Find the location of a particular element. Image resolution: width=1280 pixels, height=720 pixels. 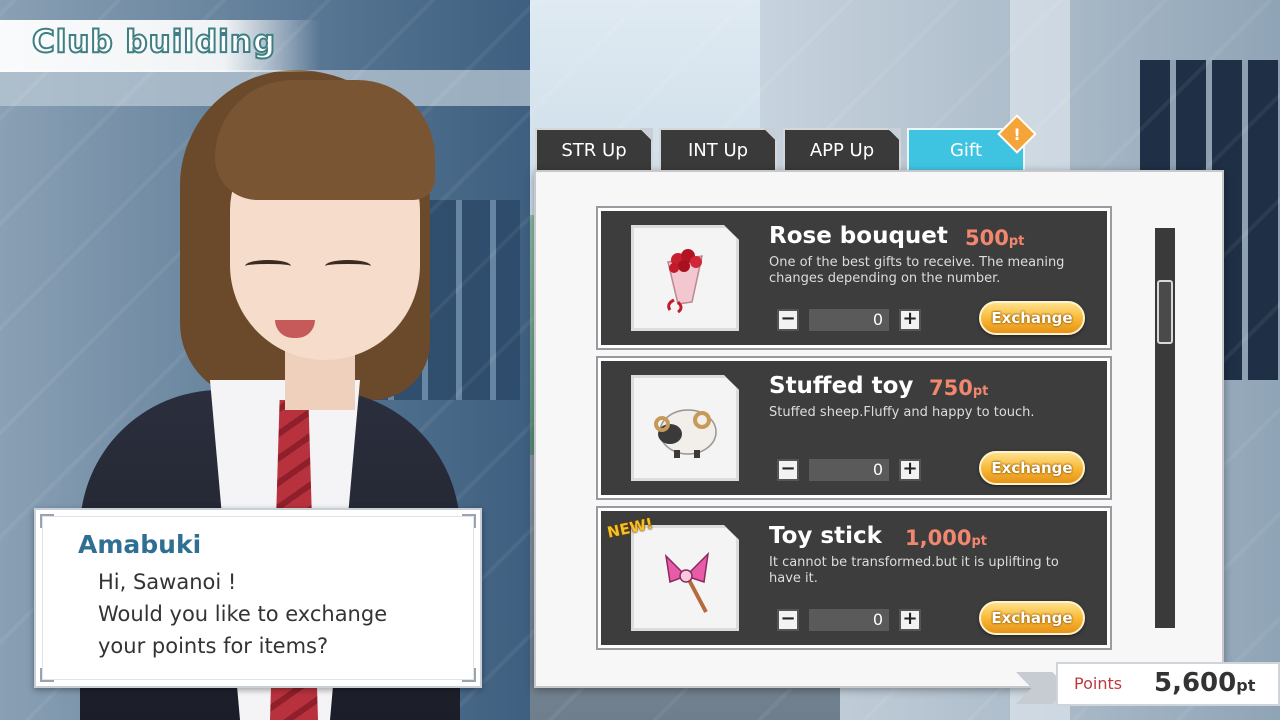

item-name: Stuffed toy is located at coordinates (841, 386).